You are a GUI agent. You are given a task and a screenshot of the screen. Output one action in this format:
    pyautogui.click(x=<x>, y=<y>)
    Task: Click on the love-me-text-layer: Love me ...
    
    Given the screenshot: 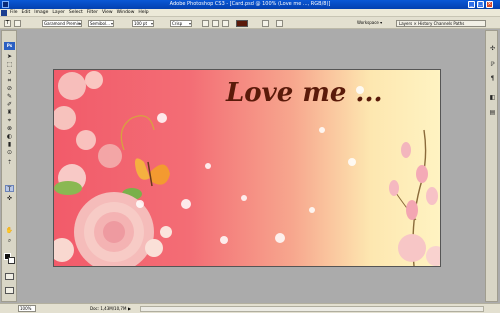 What is the action you would take?
    pyautogui.click(x=304, y=93)
    